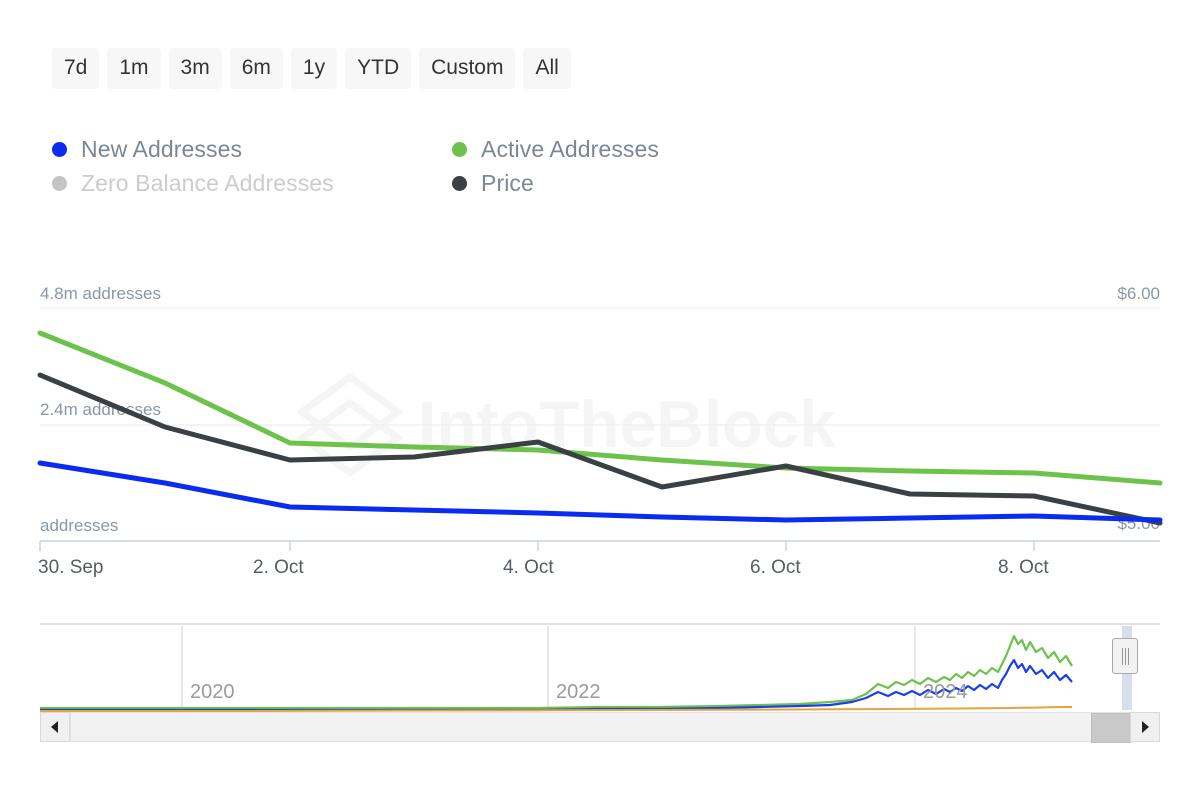  What do you see at coordinates (278, 567) in the screenshot?
I see `x-axis-tick-1: 2. Oct` at bounding box center [278, 567].